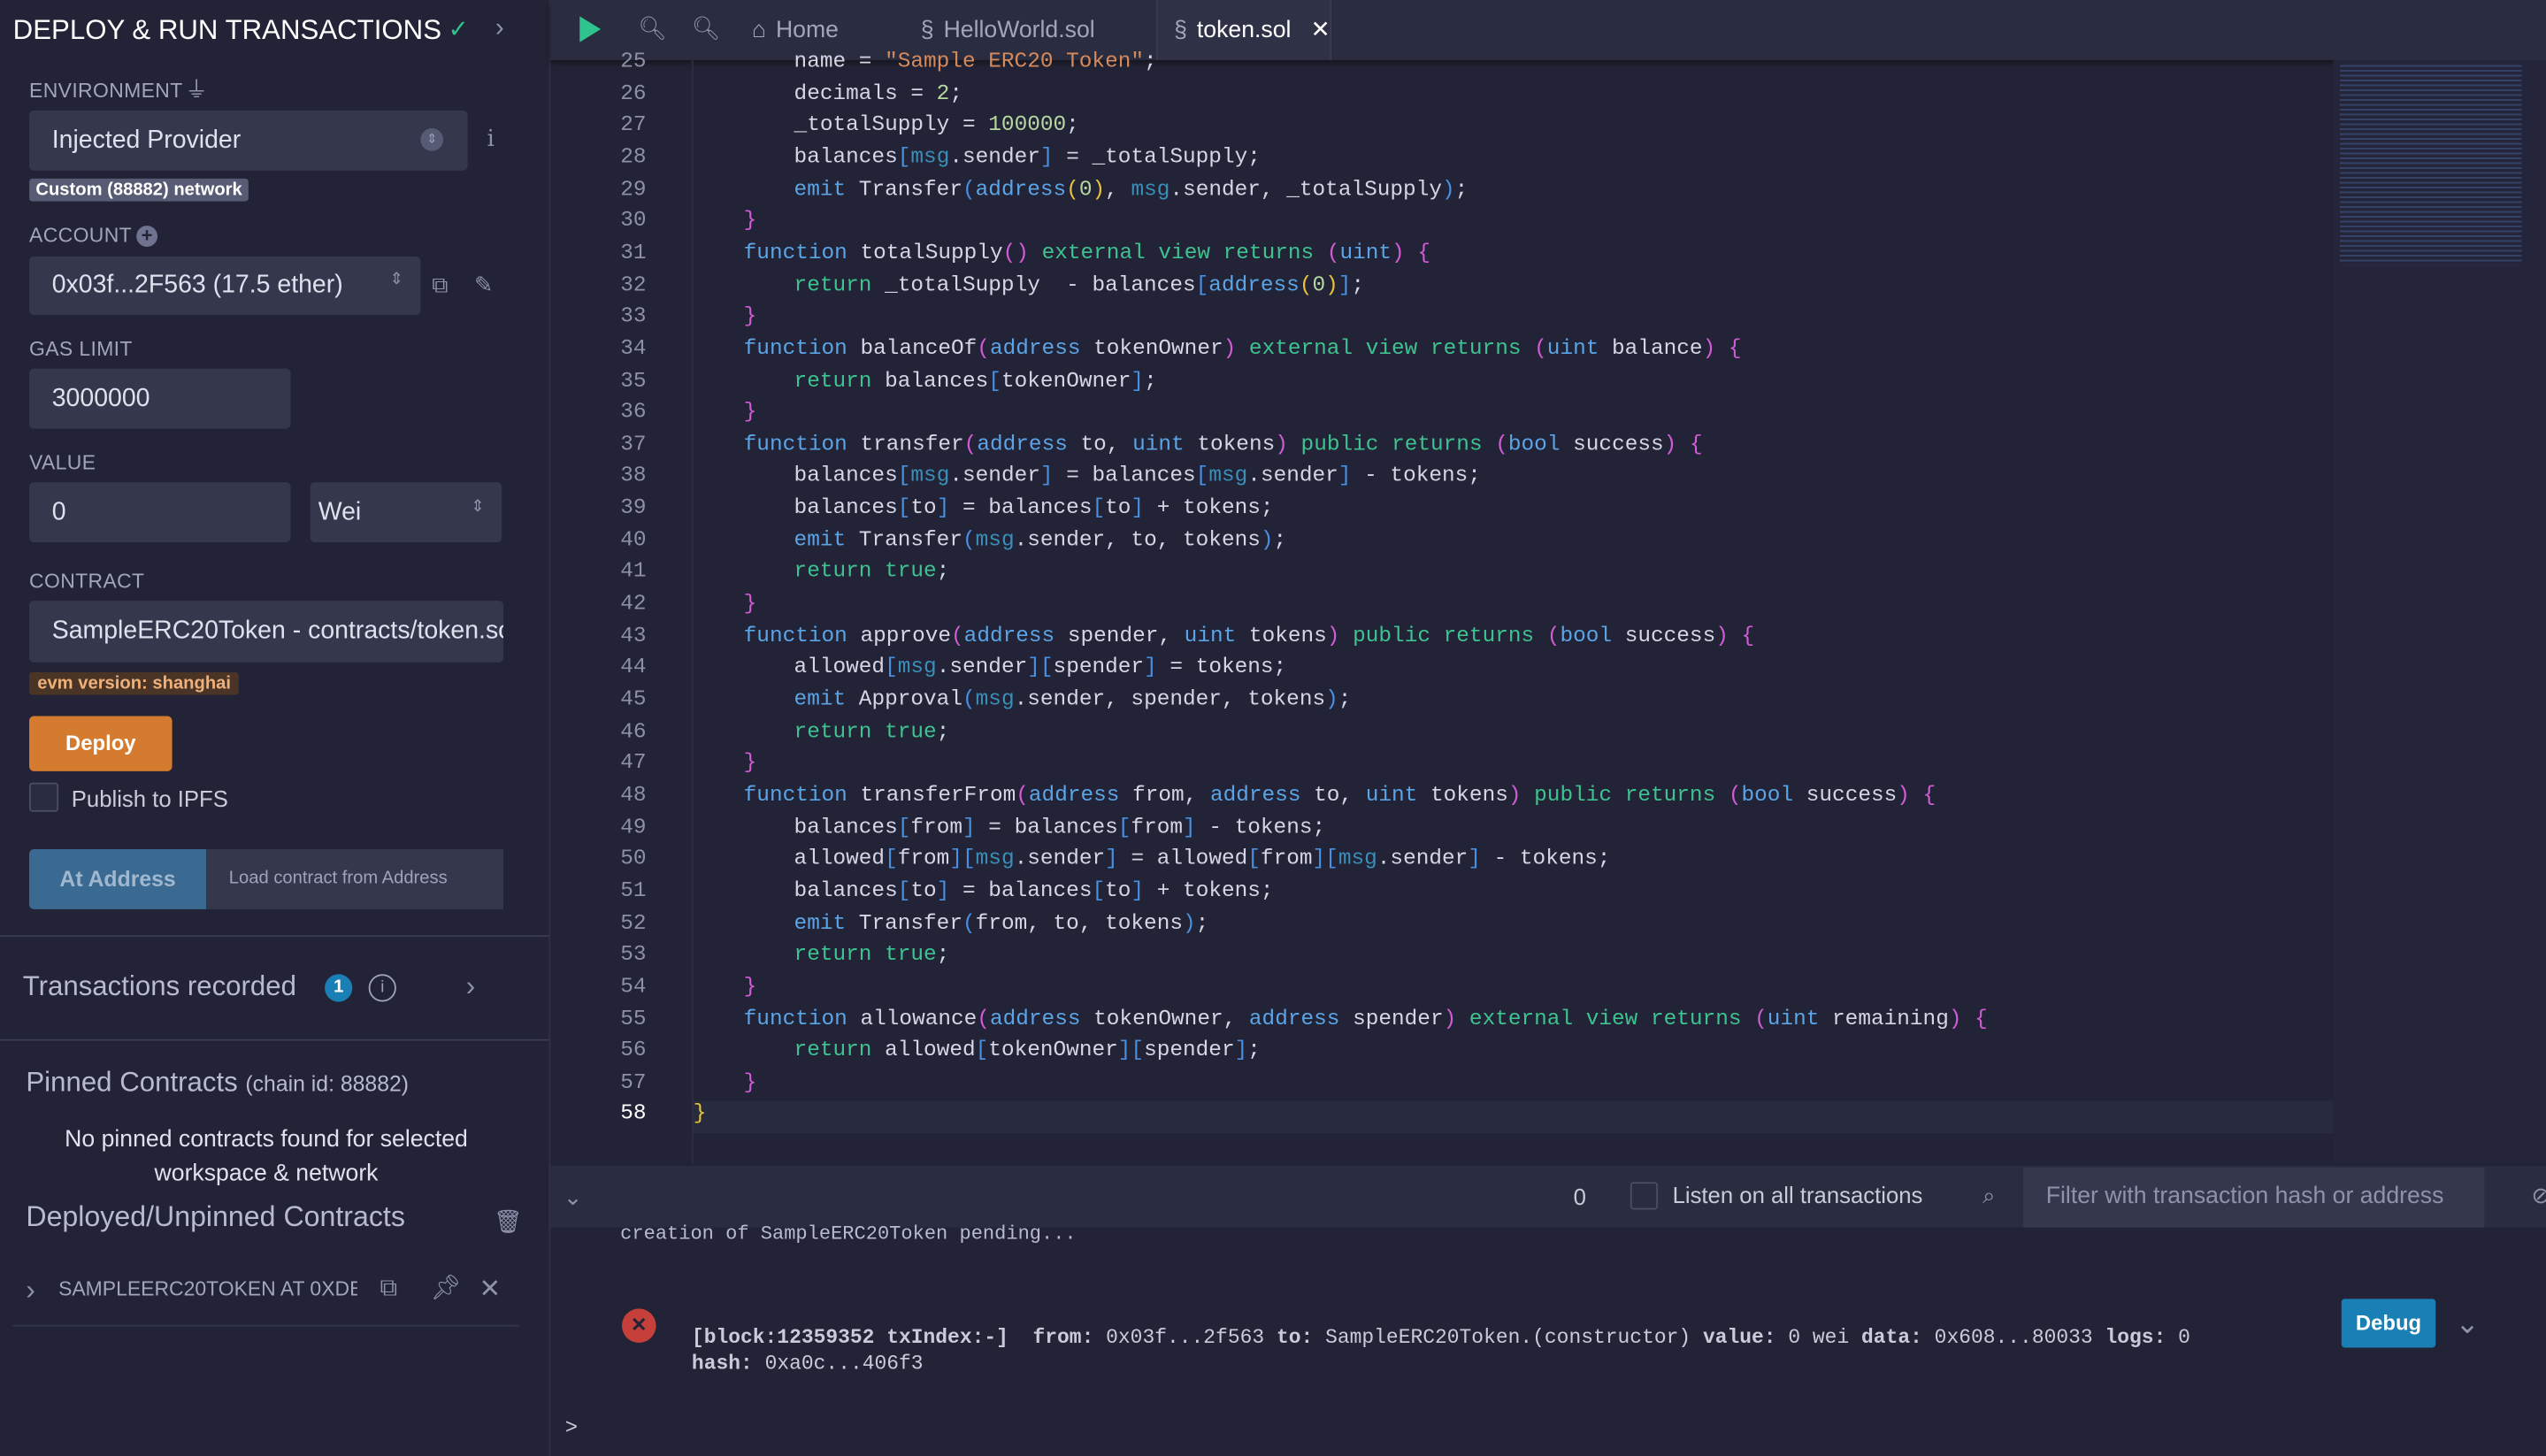 This screenshot has width=2546, height=1456. I want to click on at-address-button: At Address, so click(118, 878).